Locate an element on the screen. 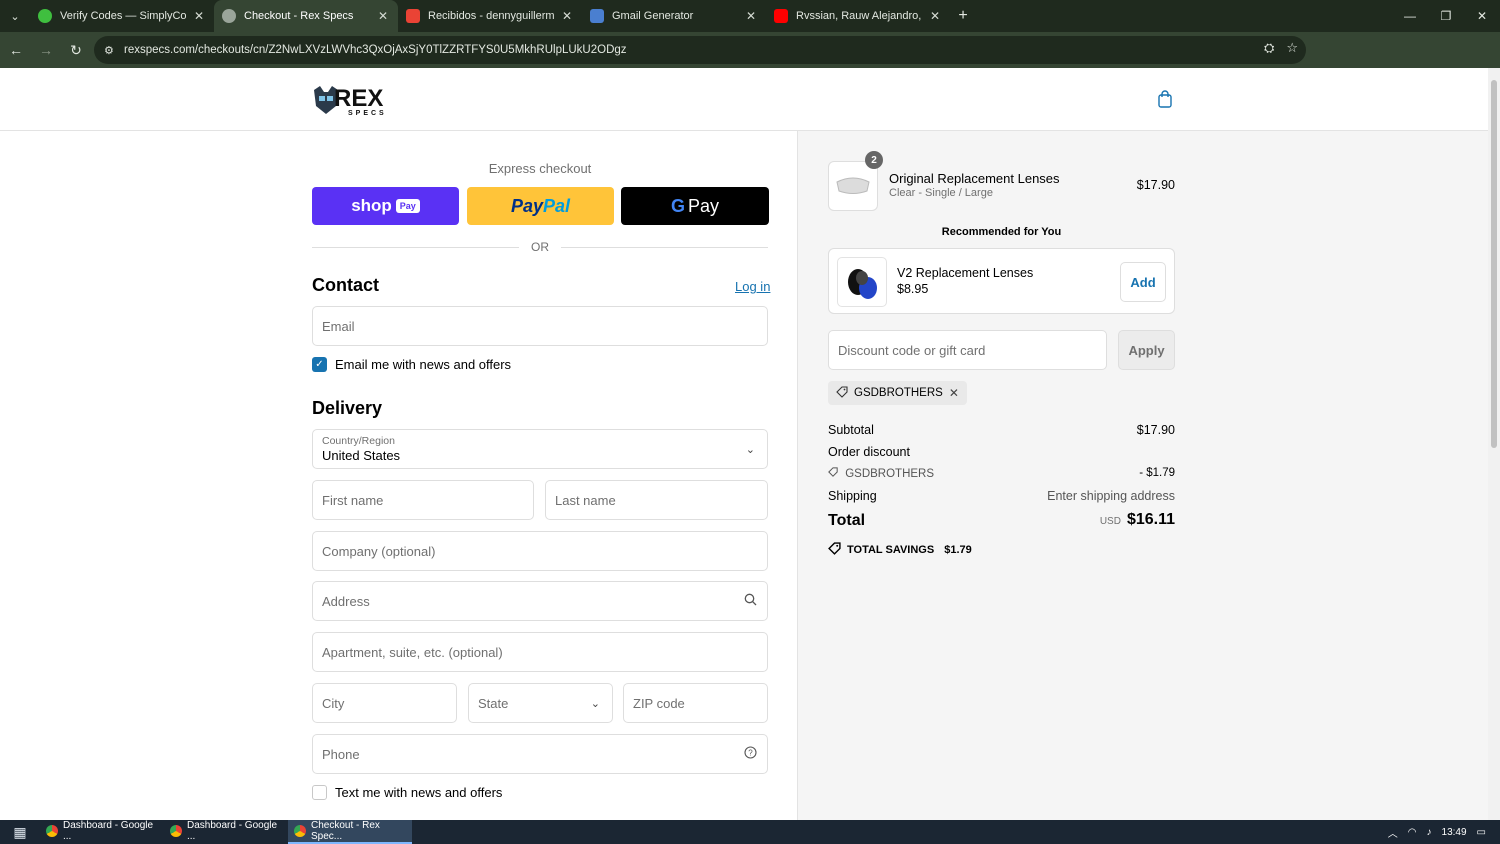 The height and width of the screenshot is (844, 1500). tray-chevron-up-icon: ︿ is located at coordinates (1393, 832).